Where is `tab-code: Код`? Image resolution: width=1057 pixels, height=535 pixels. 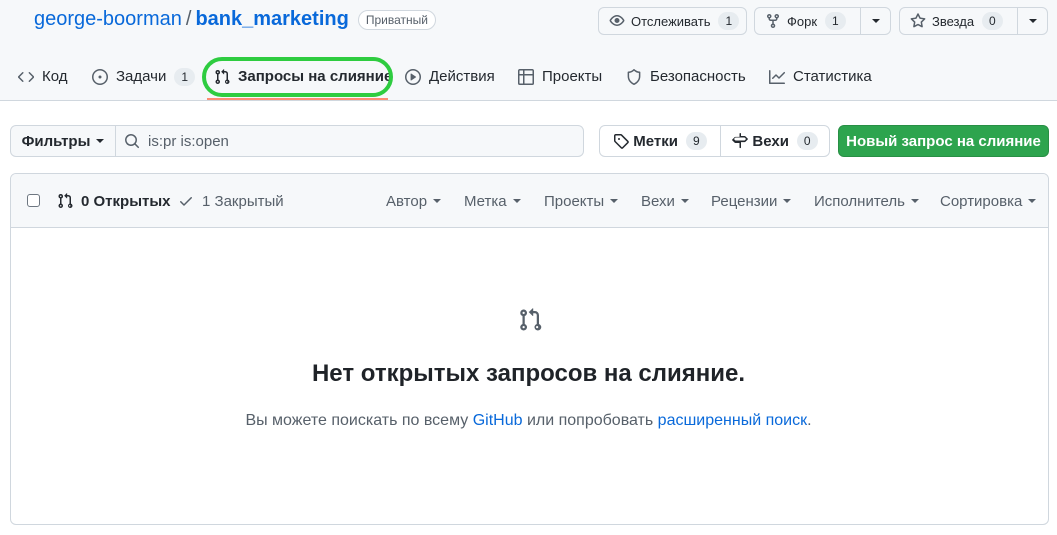
tab-code: Код is located at coordinates (43, 76).